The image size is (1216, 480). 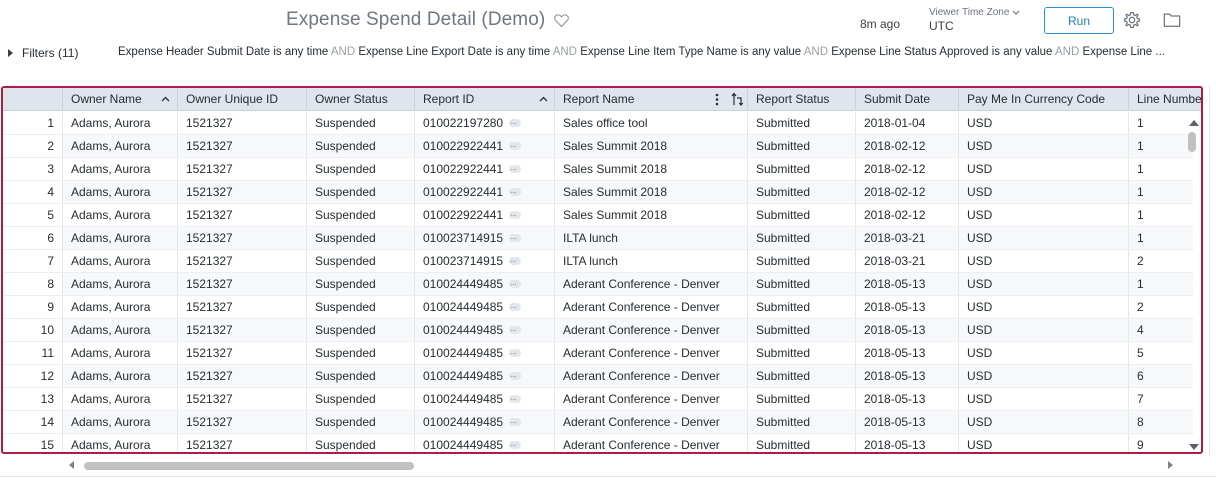 What do you see at coordinates (907, 99) in the screenshot?
I see `submit-date-header: Submit Date` at bounding box center [907, 99].